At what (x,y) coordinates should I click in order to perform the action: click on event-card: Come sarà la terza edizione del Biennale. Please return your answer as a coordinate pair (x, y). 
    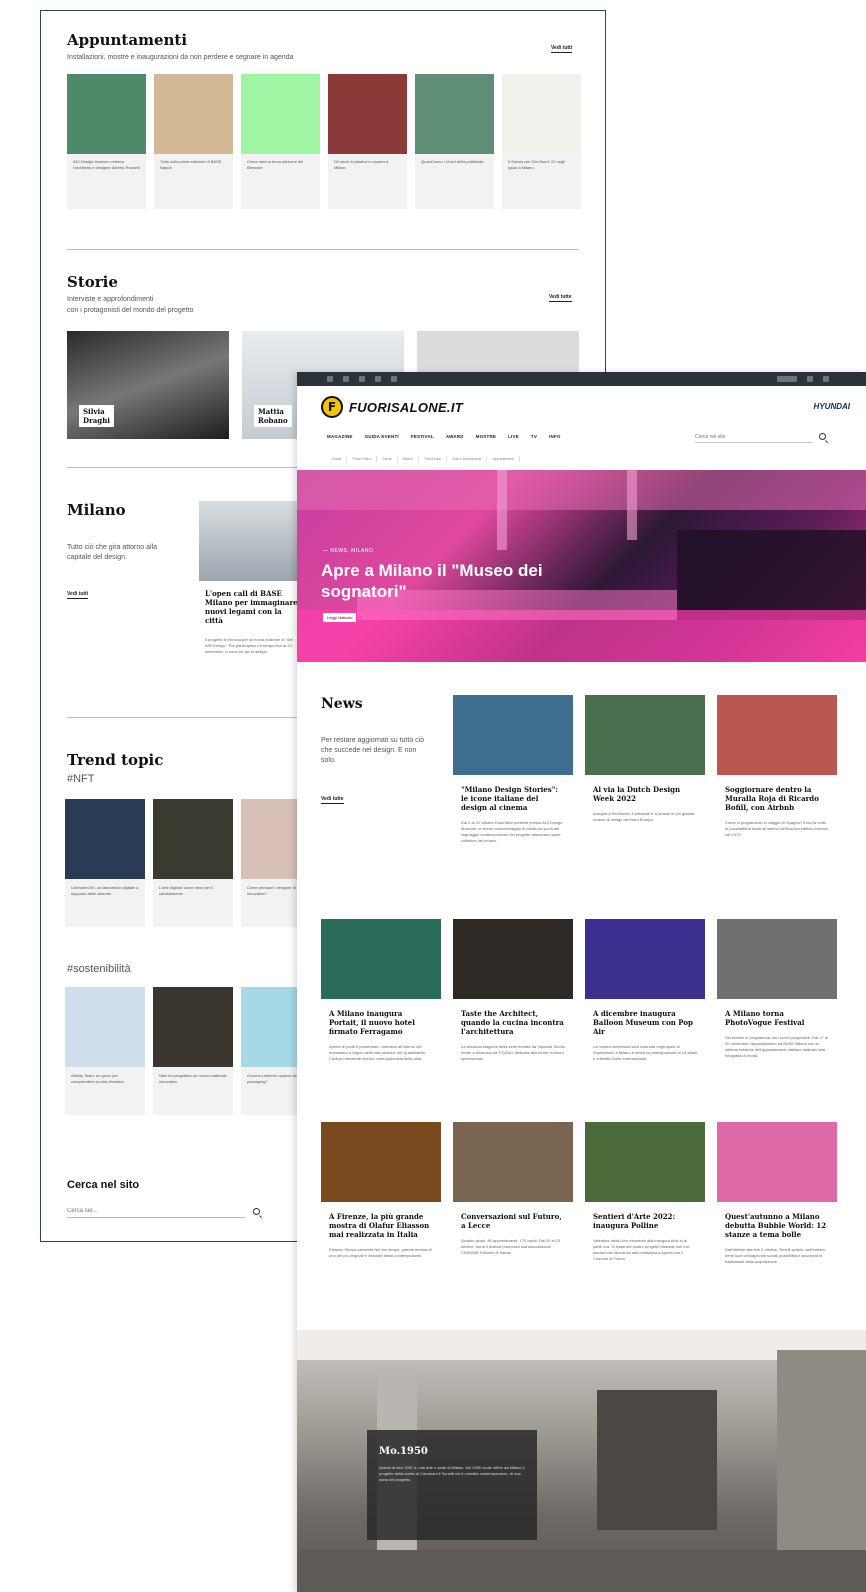
    Looking at the image, I should click on (280, 141).